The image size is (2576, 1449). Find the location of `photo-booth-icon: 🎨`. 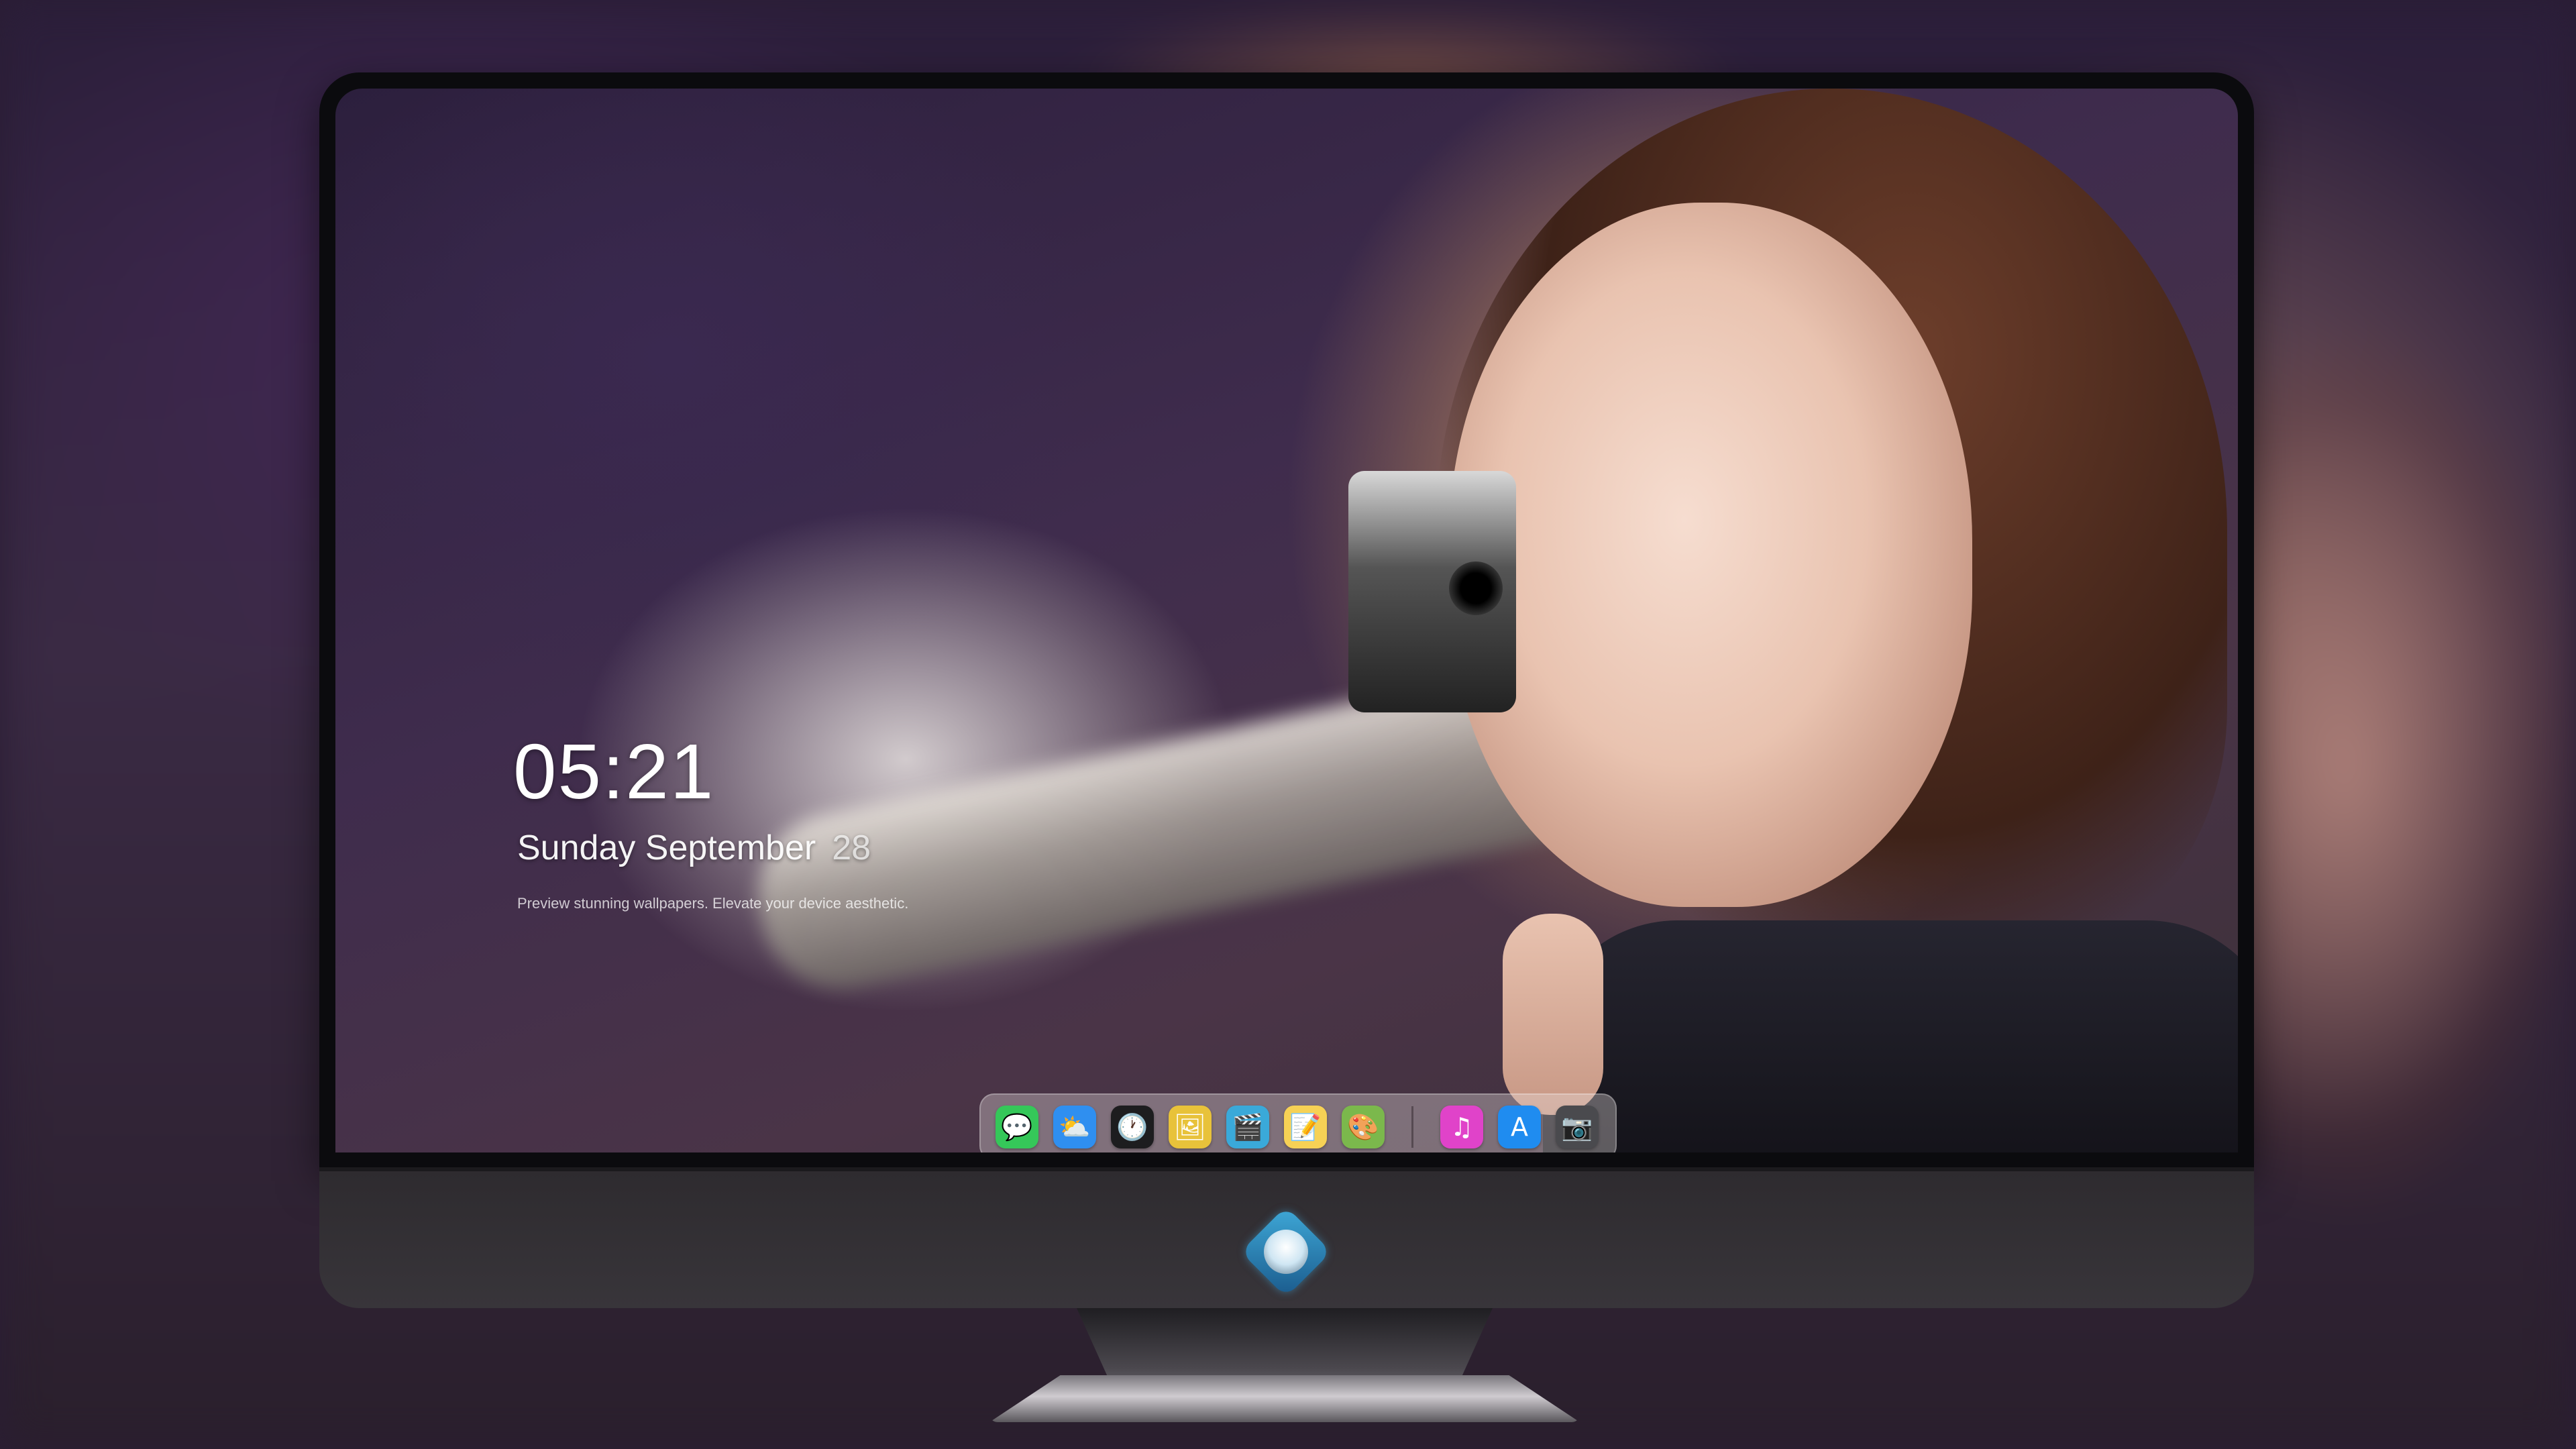

photo-booth-icon: 🎨 is located at coordinates (1363, 1127).